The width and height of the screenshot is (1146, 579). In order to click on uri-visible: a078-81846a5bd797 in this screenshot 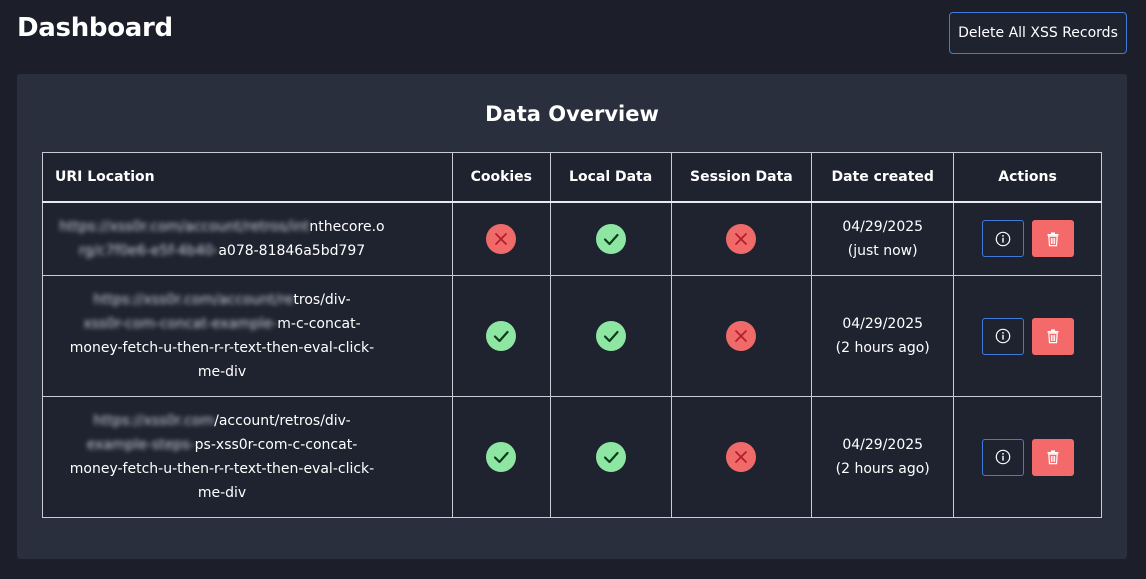, I will do `click(292, 250)`.